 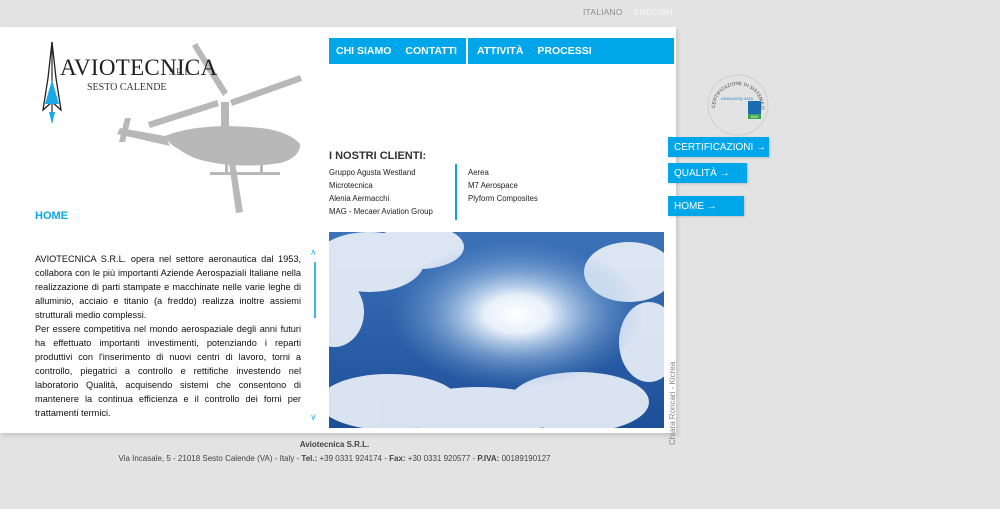 What do you see at coordinates (372, 172) in the screenshot?
I see `client-item: Gruppo Agusta Westland` at bounding box center [372, 172].